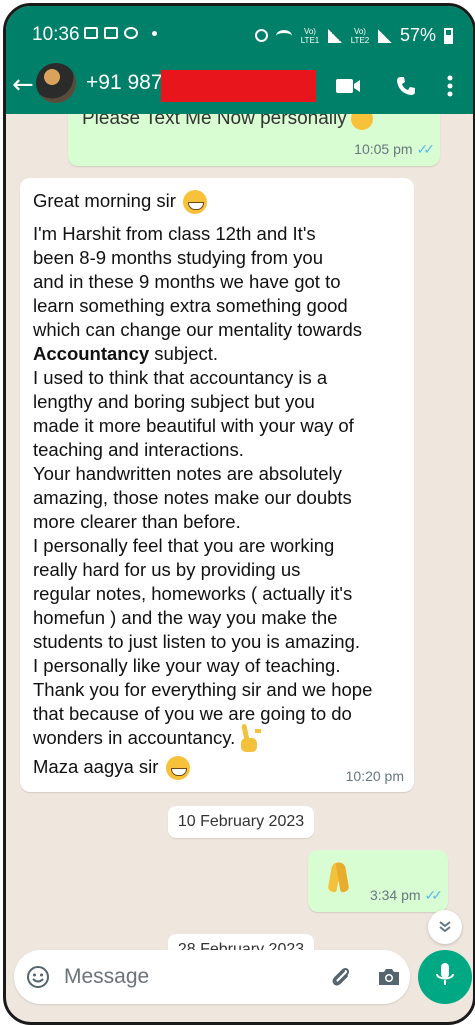 Image resolution: width=475 pixels, height=1025 pixels. I want to click on message-line: more clearer than before., so click(137, 521).